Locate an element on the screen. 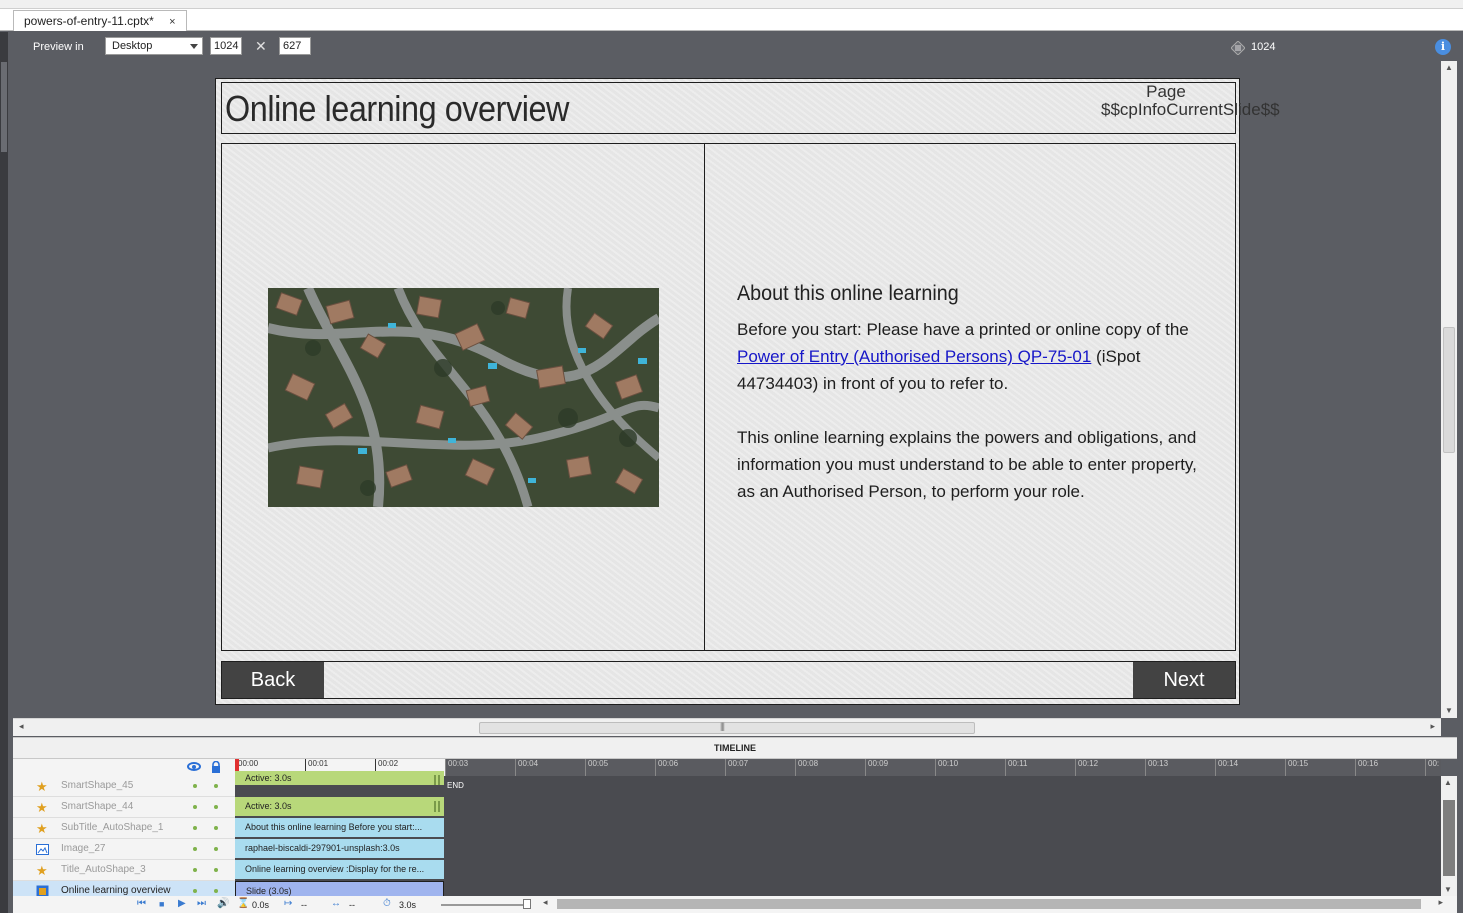 This screenshot has height=913, width=1463. start-time: -- is located at coordinates (304, 905).